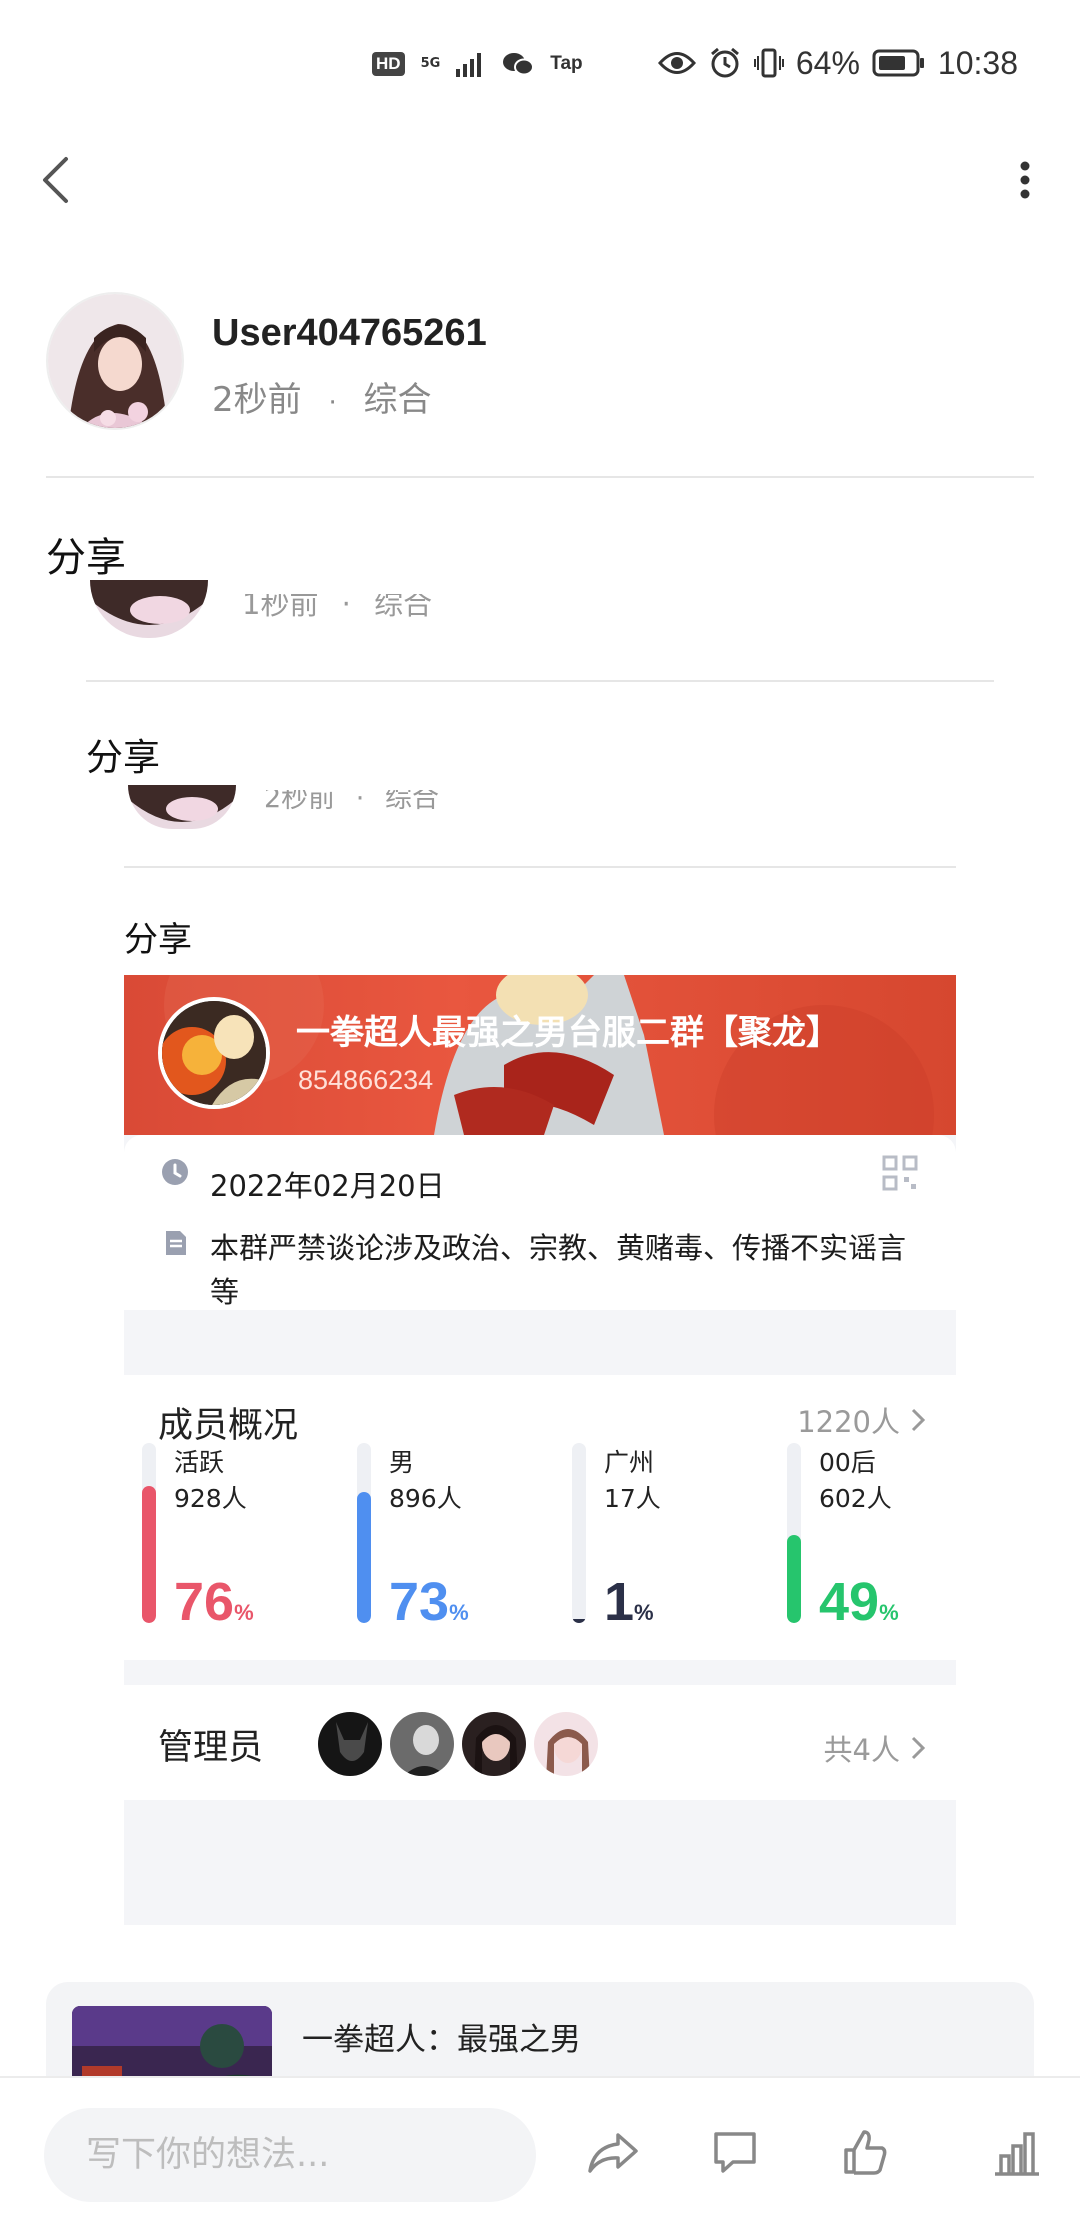 The image size is (1080, 2228). What do you see at coordinates (257, 400) in the screenshot?
I see `post-time: 2秒前` at bounding box center [257, 400].